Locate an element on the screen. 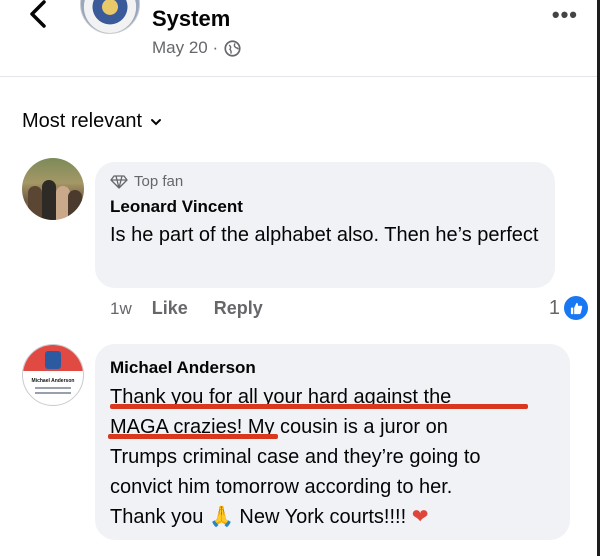  sort-dropdown: Most relevant is located at coordinates (92, 121).